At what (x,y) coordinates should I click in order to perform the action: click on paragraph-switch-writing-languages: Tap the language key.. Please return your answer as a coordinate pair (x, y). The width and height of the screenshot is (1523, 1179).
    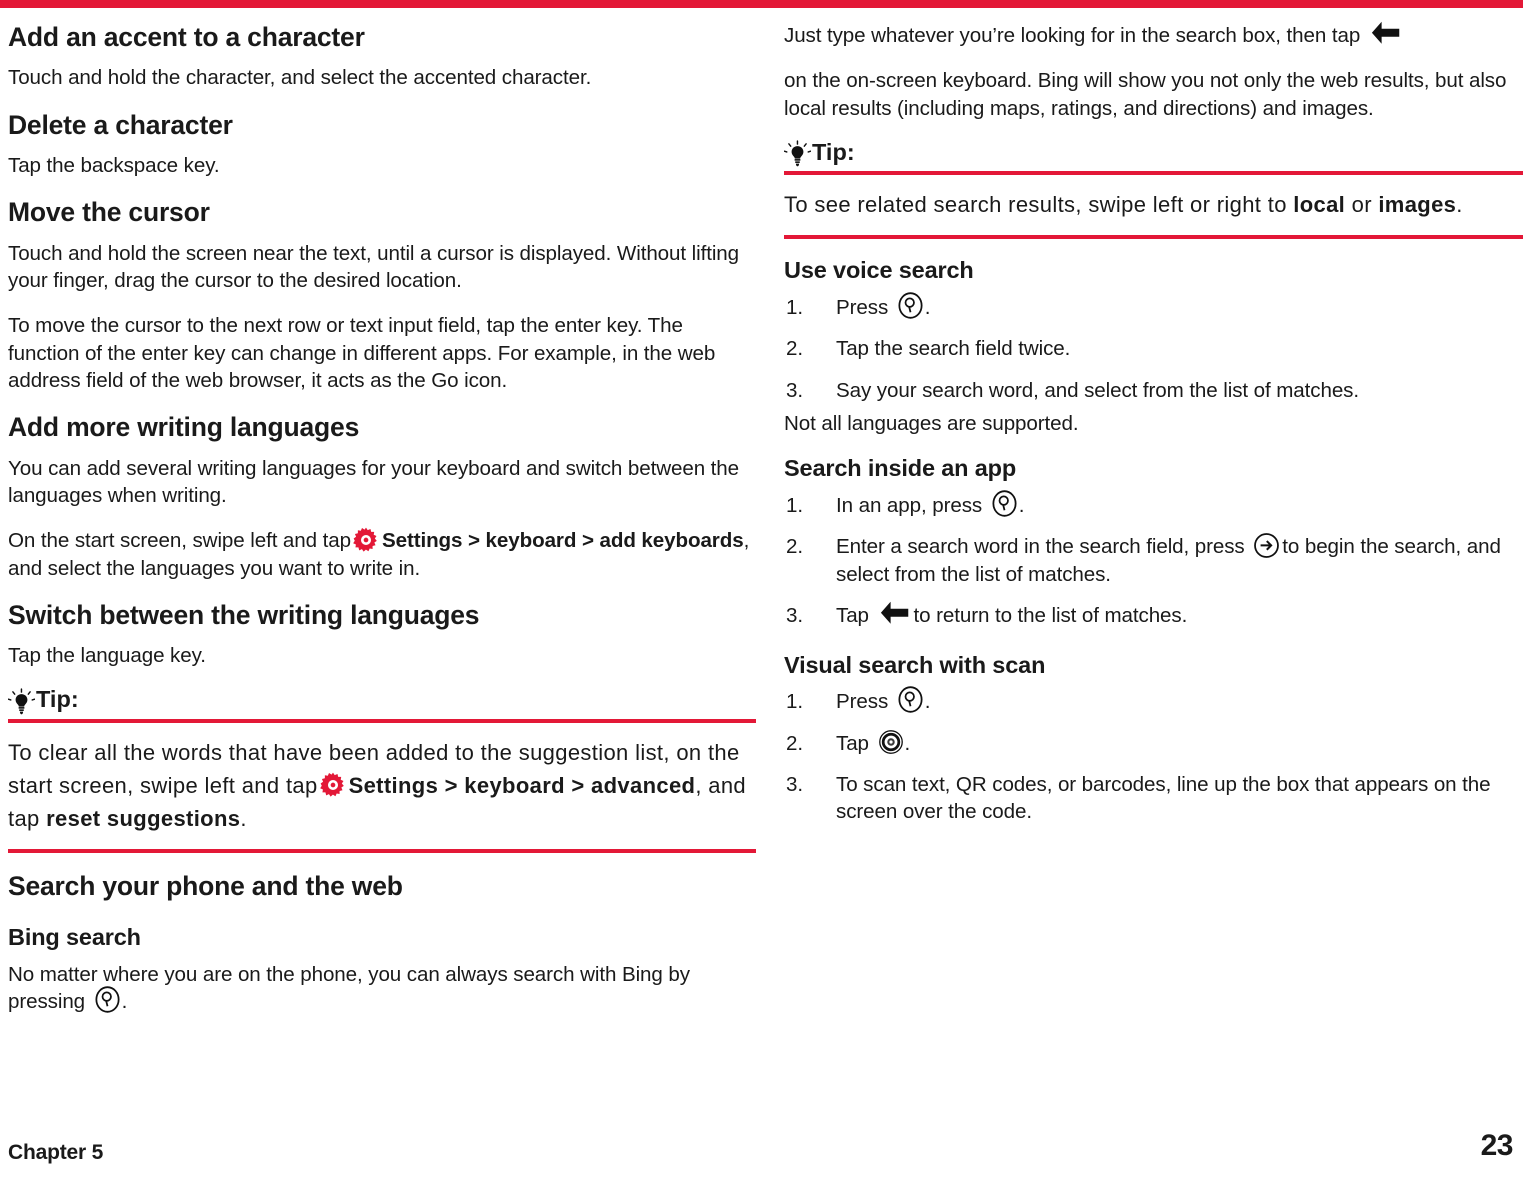
    Looking at the image, I should click on (107, 656).